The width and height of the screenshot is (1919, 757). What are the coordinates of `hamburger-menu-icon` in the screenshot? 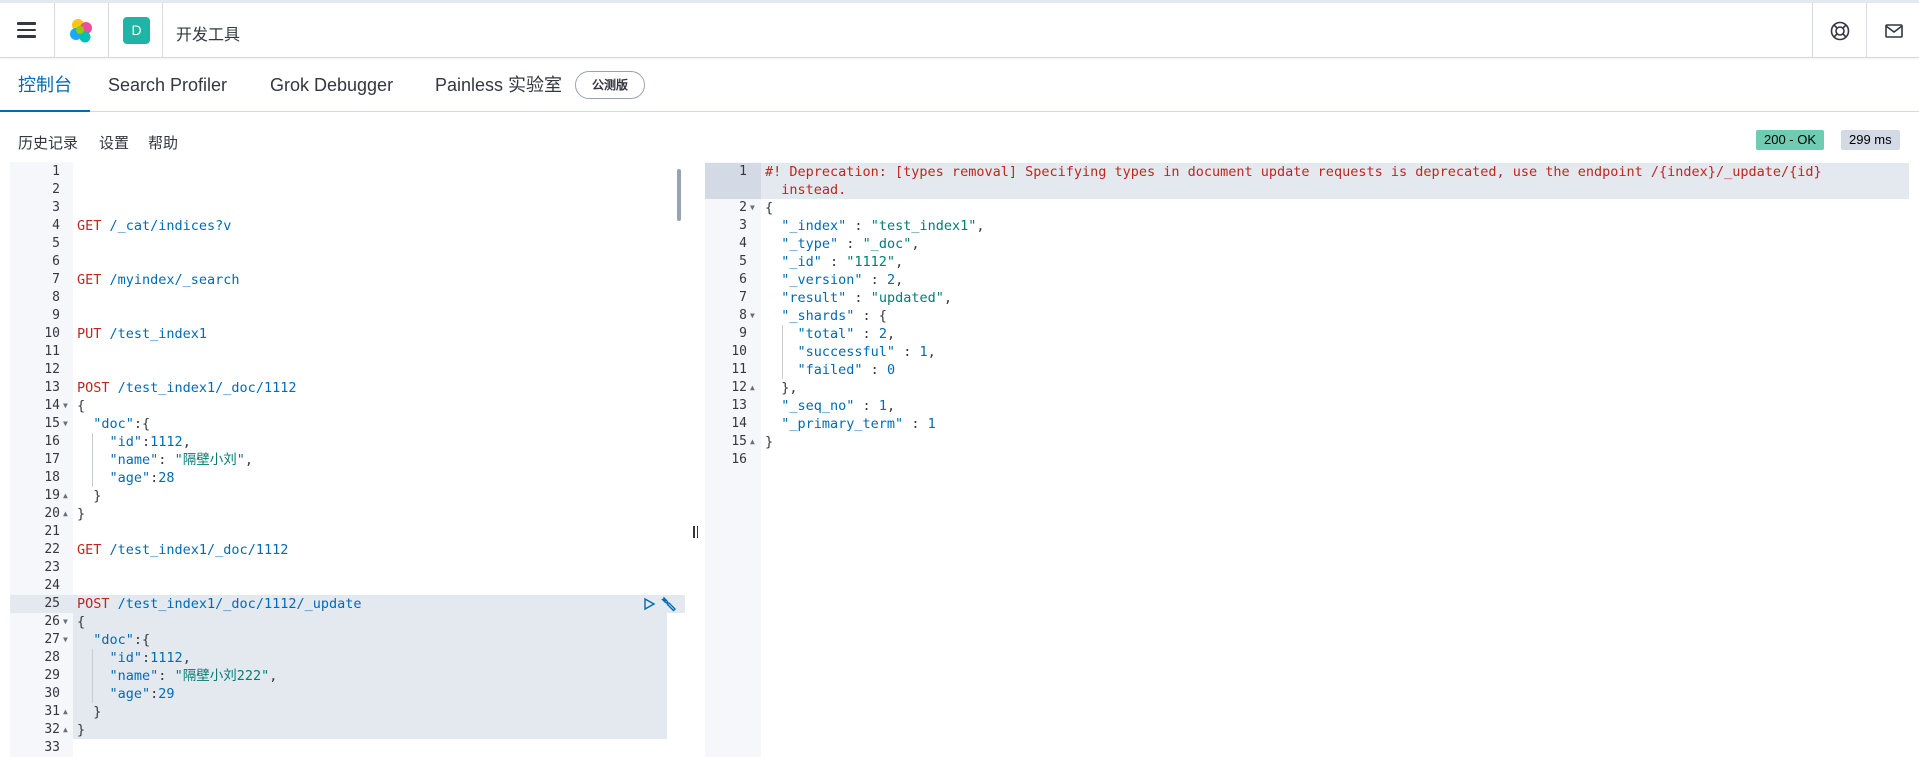 It's located at (27, 30).